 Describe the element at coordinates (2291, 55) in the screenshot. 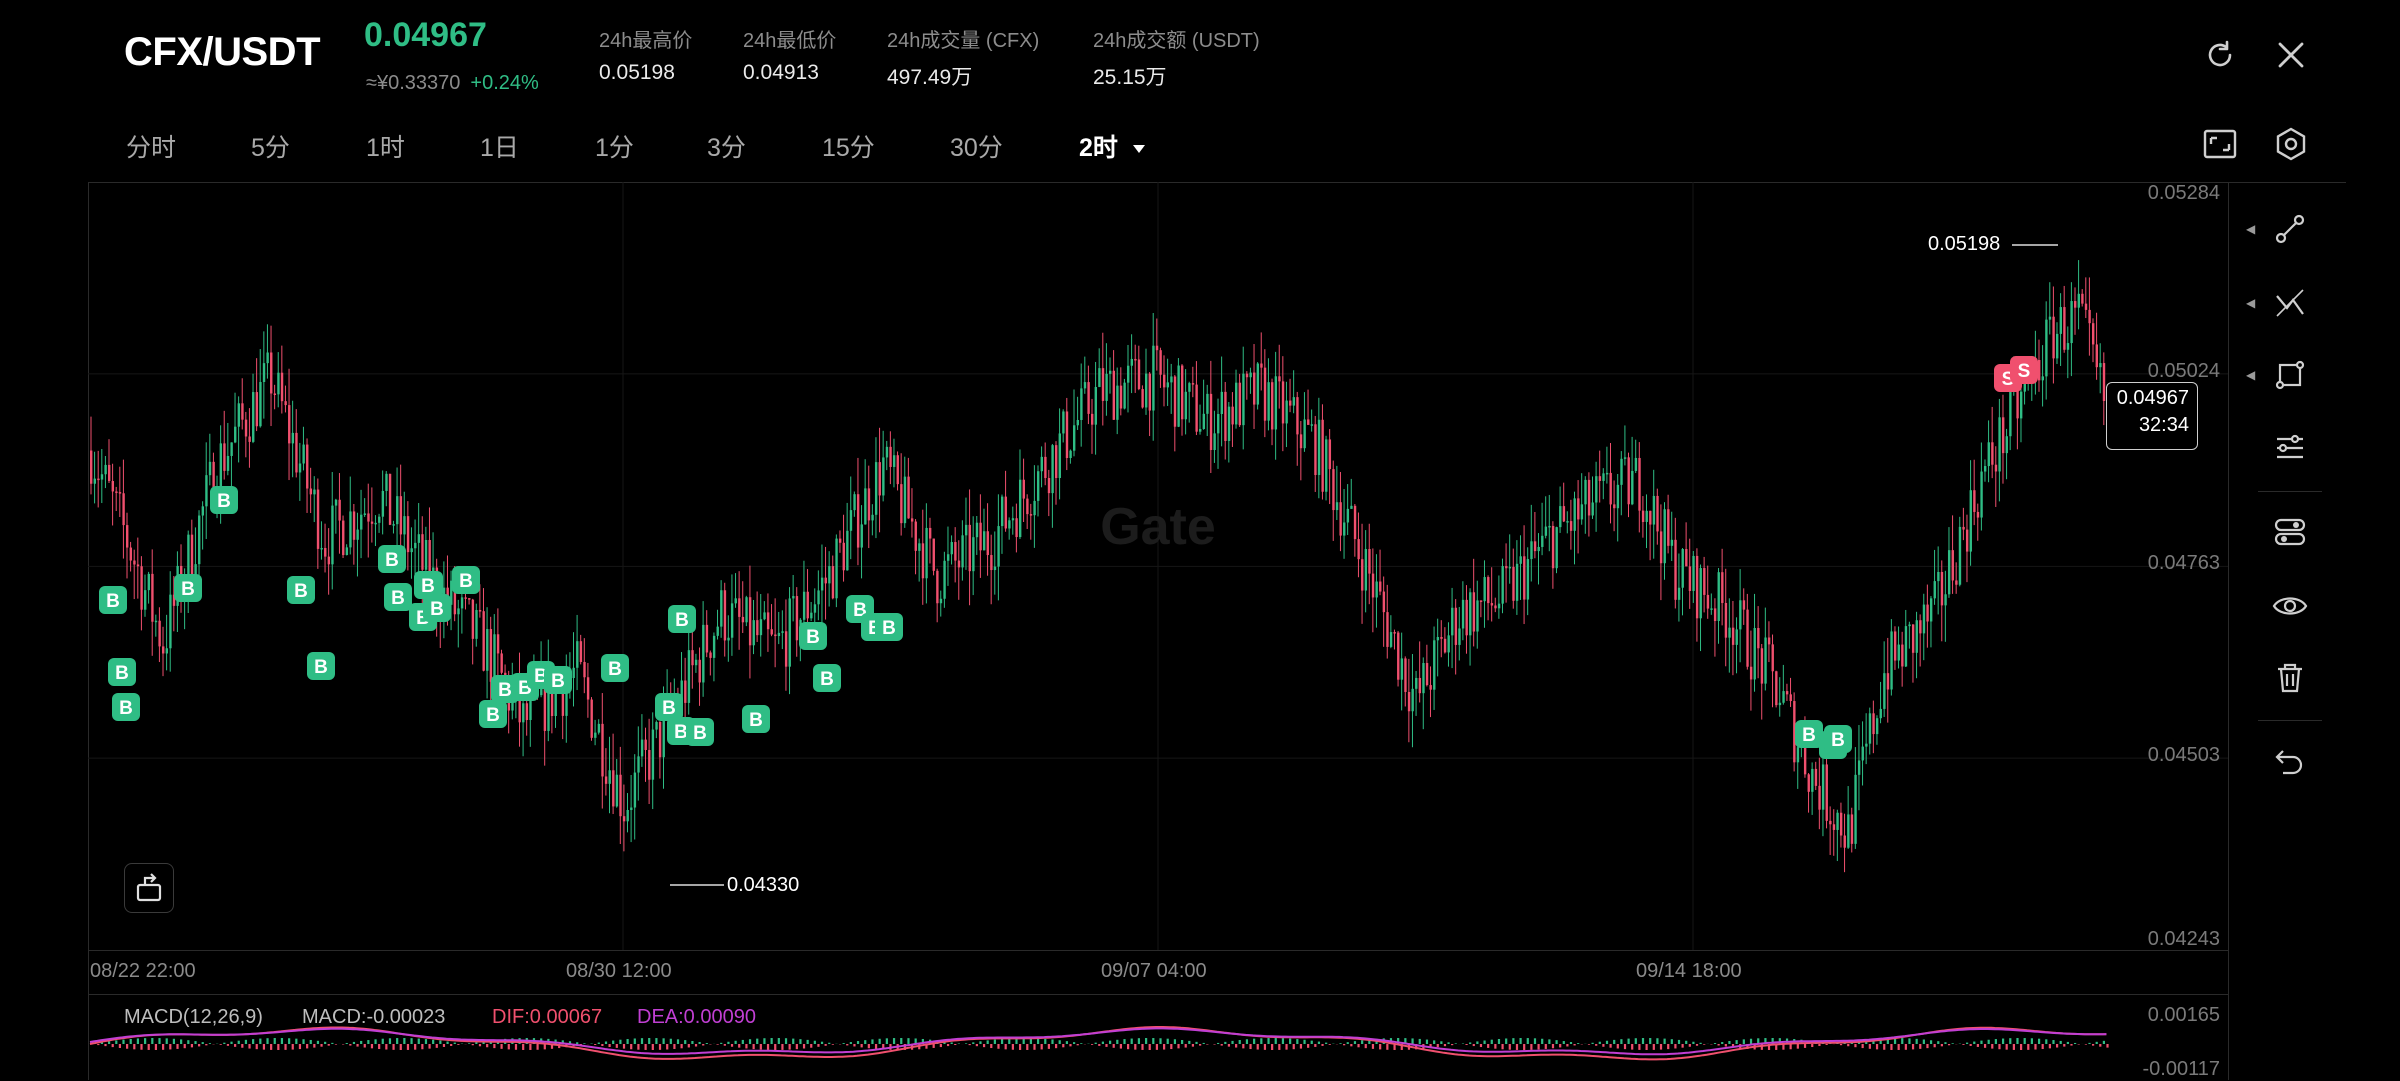

I see `close-button` at that location.